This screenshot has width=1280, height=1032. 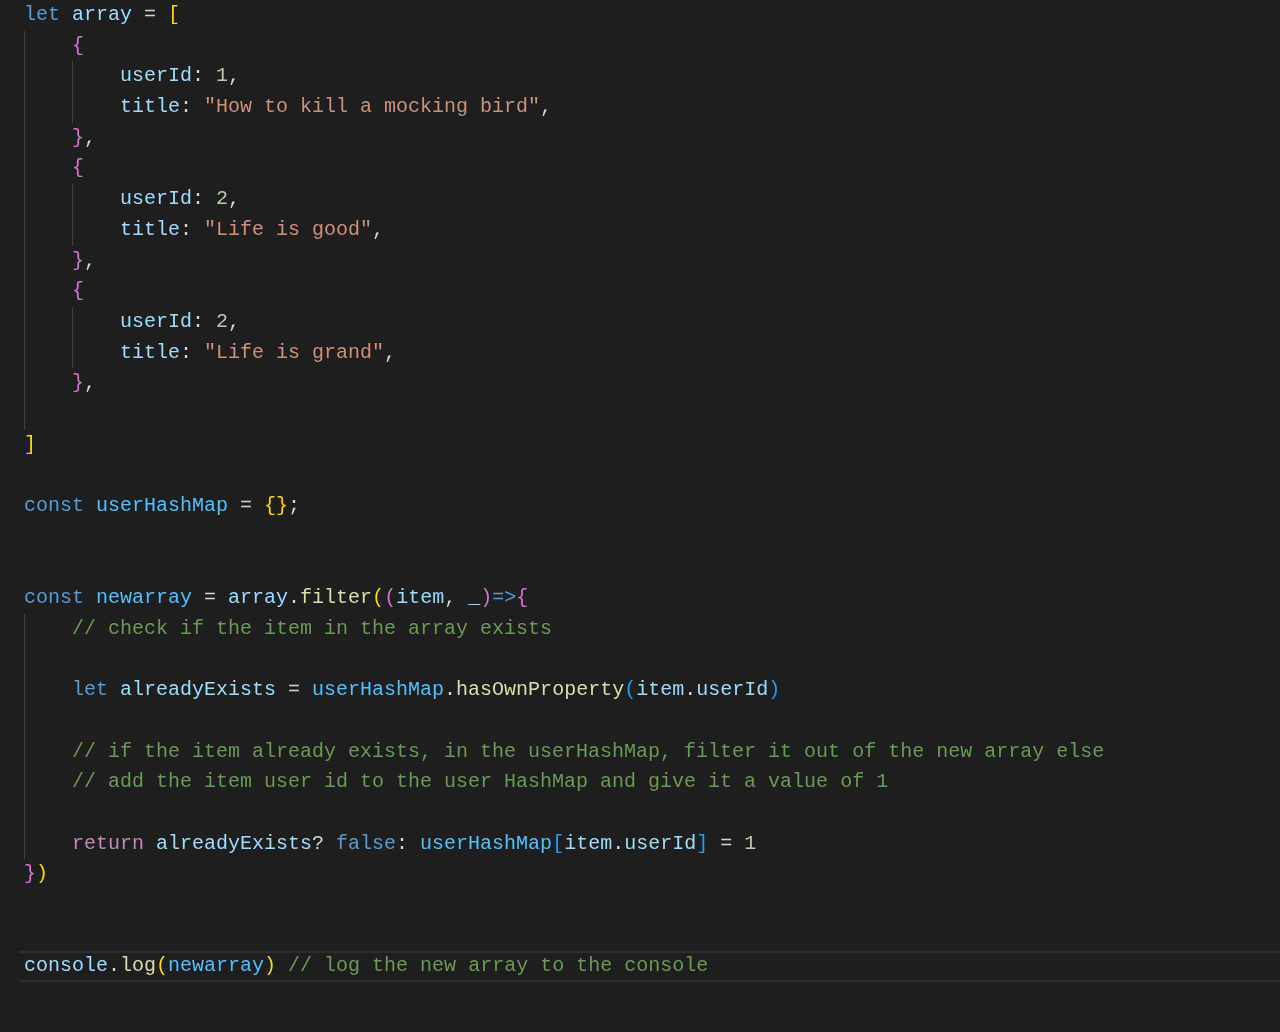 What do you see at coordinates (180, 76) in the screenshot?
I see `code-line: userId: 1,` at bounding box center [180, 76].